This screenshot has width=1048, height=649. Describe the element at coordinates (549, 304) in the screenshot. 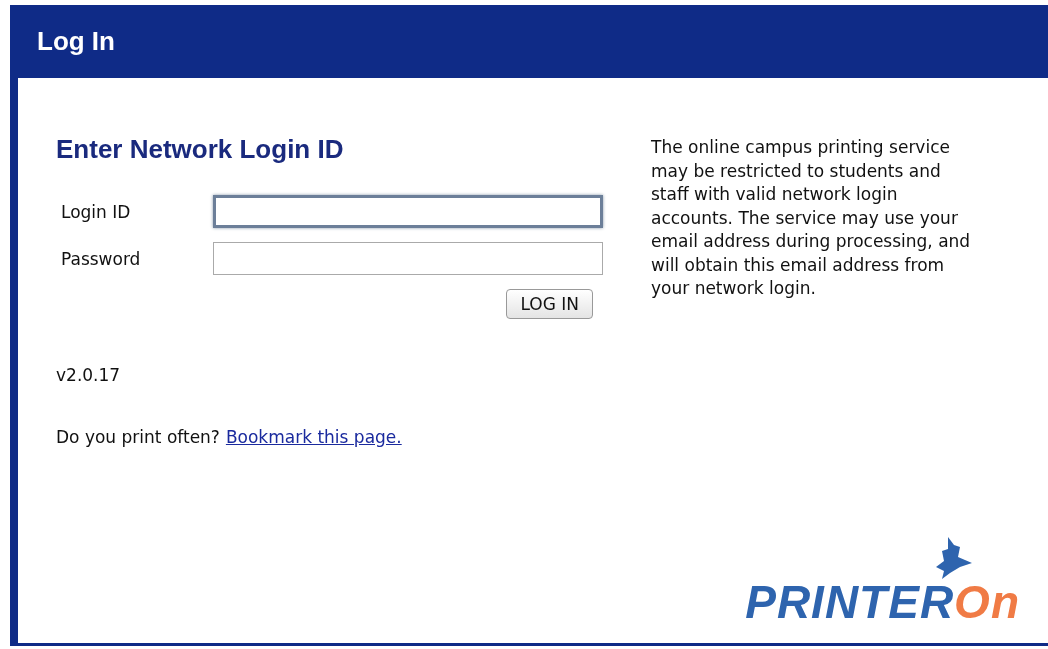

I see `login-button: LOG IN` at that location.